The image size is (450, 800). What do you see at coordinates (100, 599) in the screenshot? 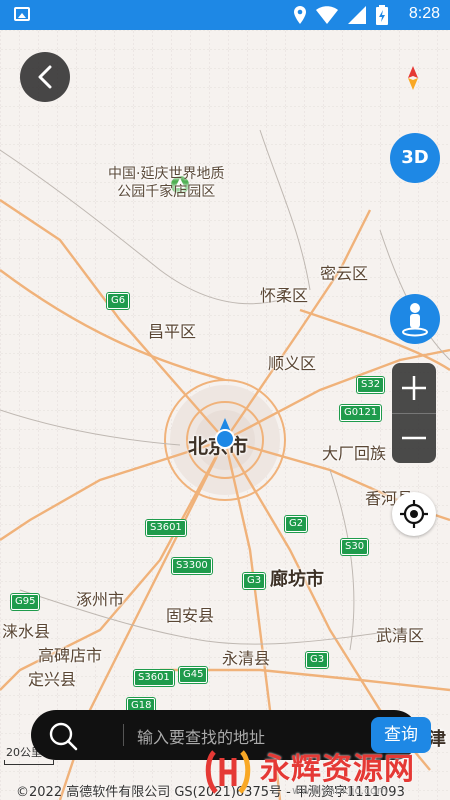
I see `place-label-zhuozhou: 涿州市` at bounding box center [100, 599].